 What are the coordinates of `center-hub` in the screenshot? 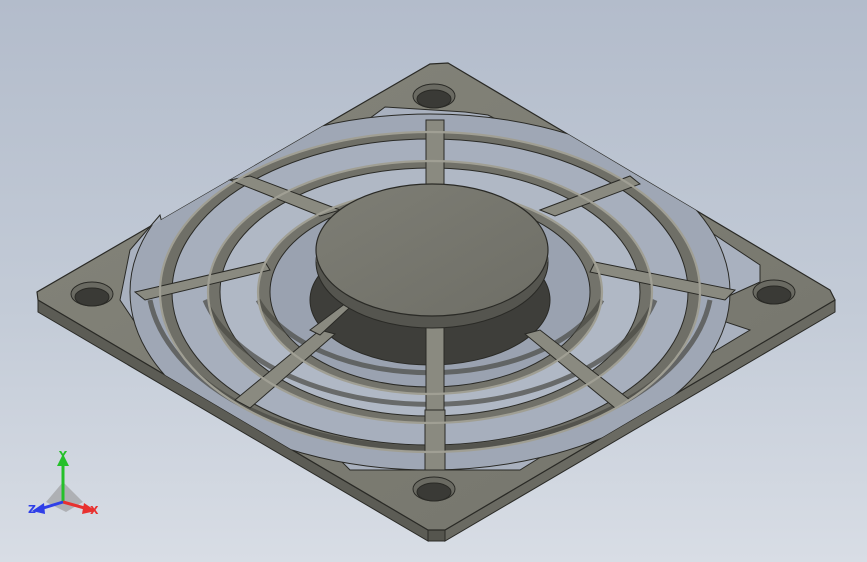 It's located at (432, 256).